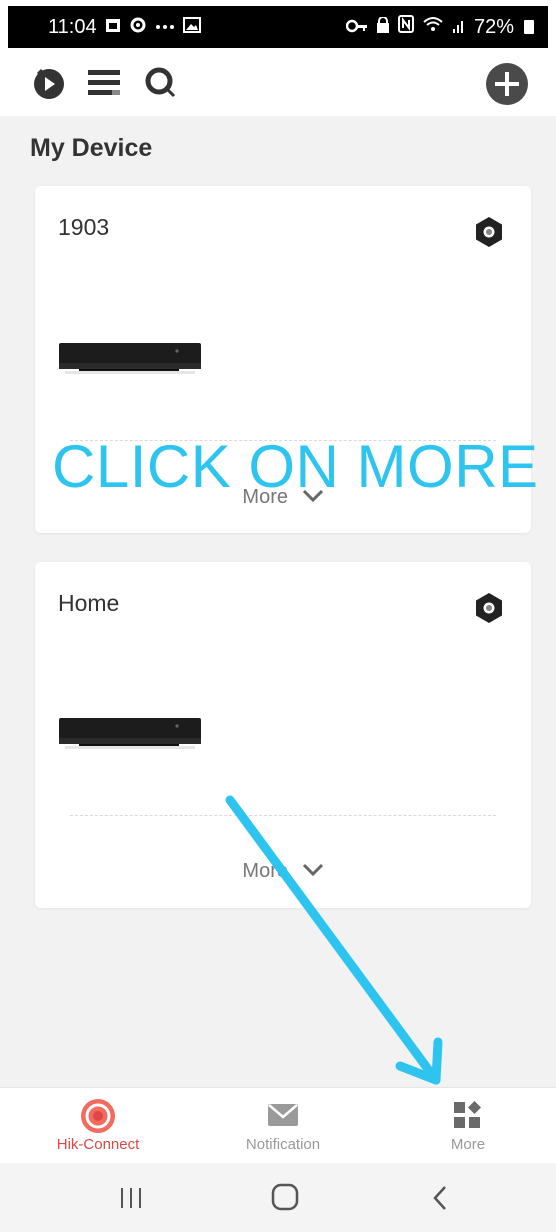 The width and height of the screenshot is (556, 1232). I want to click on bottom-nav: Hik-Connect Notification More, so click(278, 1125).